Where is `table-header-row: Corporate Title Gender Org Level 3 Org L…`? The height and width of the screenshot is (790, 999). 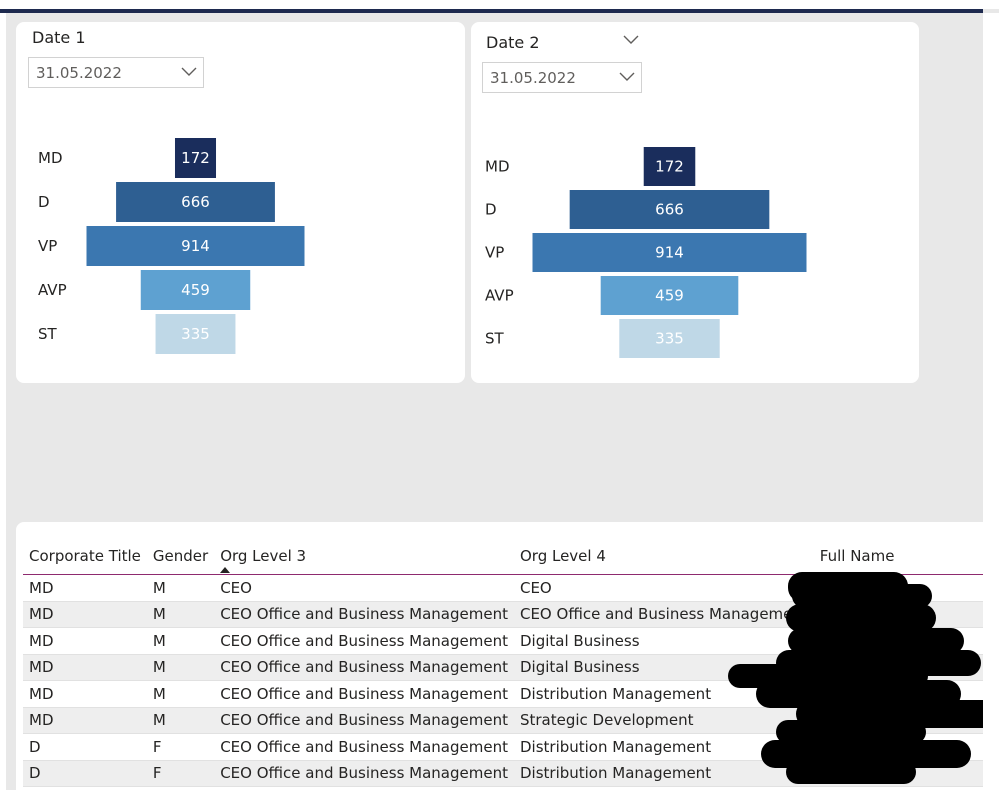 table-header-row: Corporate Title Gender Org Level 3 Org L… is located at coordinates (503, 556).